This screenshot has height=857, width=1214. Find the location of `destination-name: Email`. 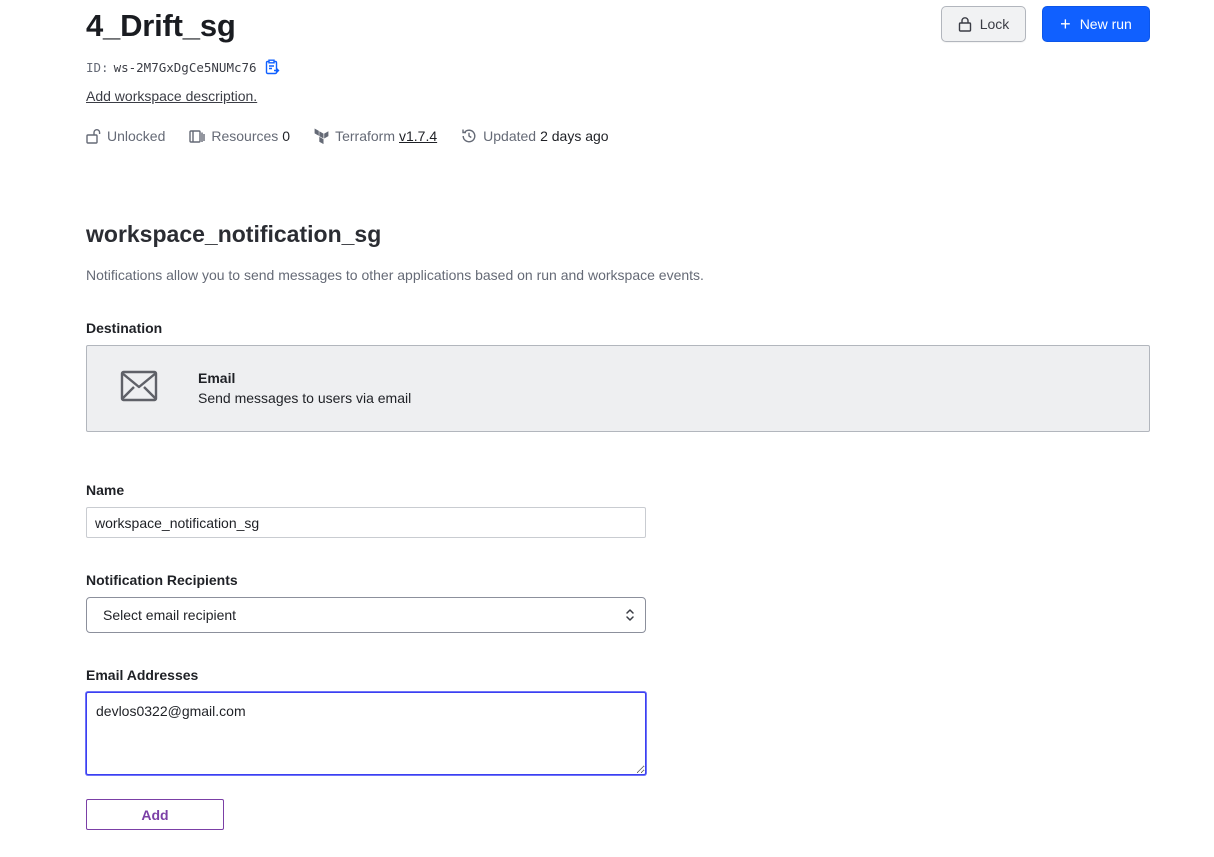

destination-name: Email is located at coordinates (217, 378).